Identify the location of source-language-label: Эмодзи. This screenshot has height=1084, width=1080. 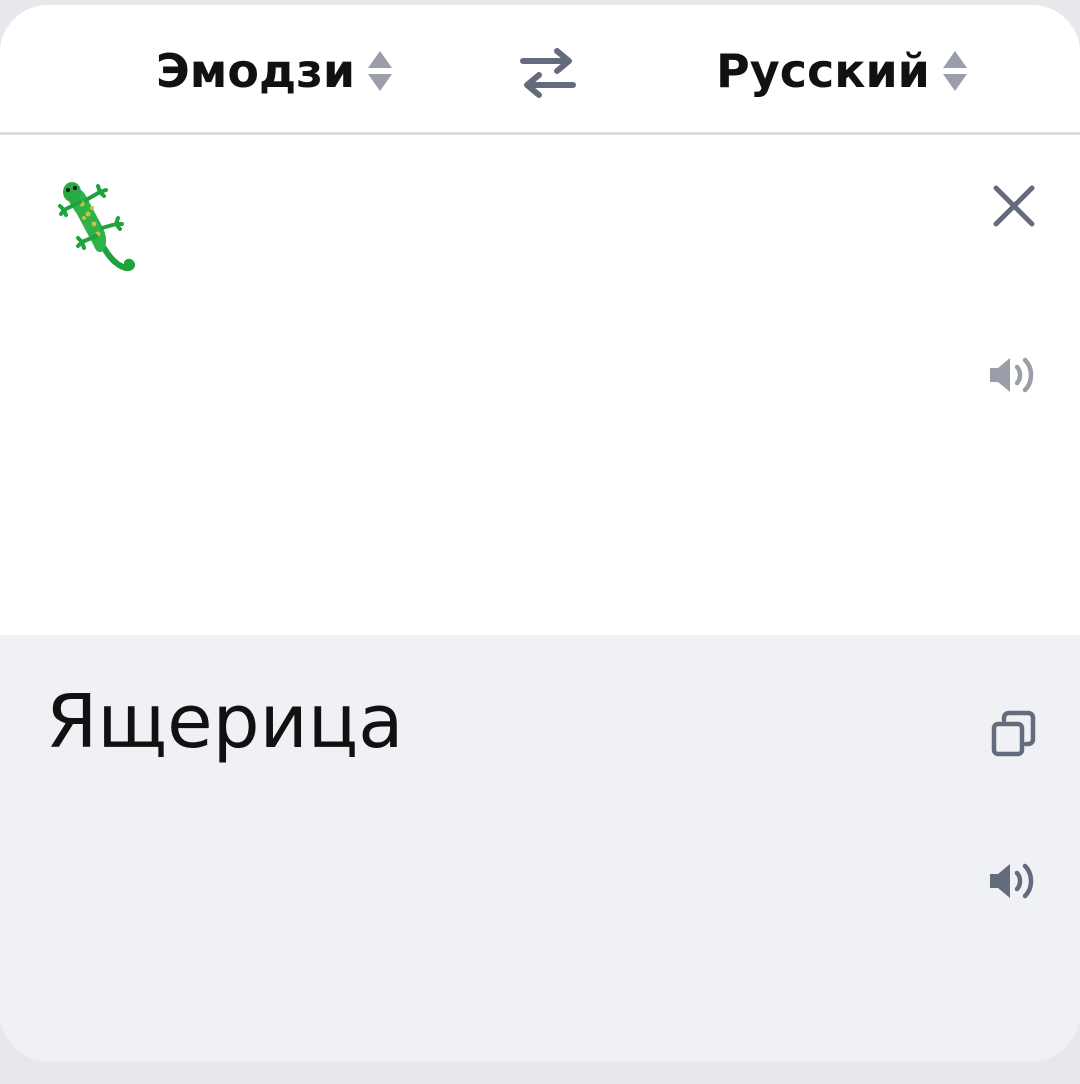
(256, 71).